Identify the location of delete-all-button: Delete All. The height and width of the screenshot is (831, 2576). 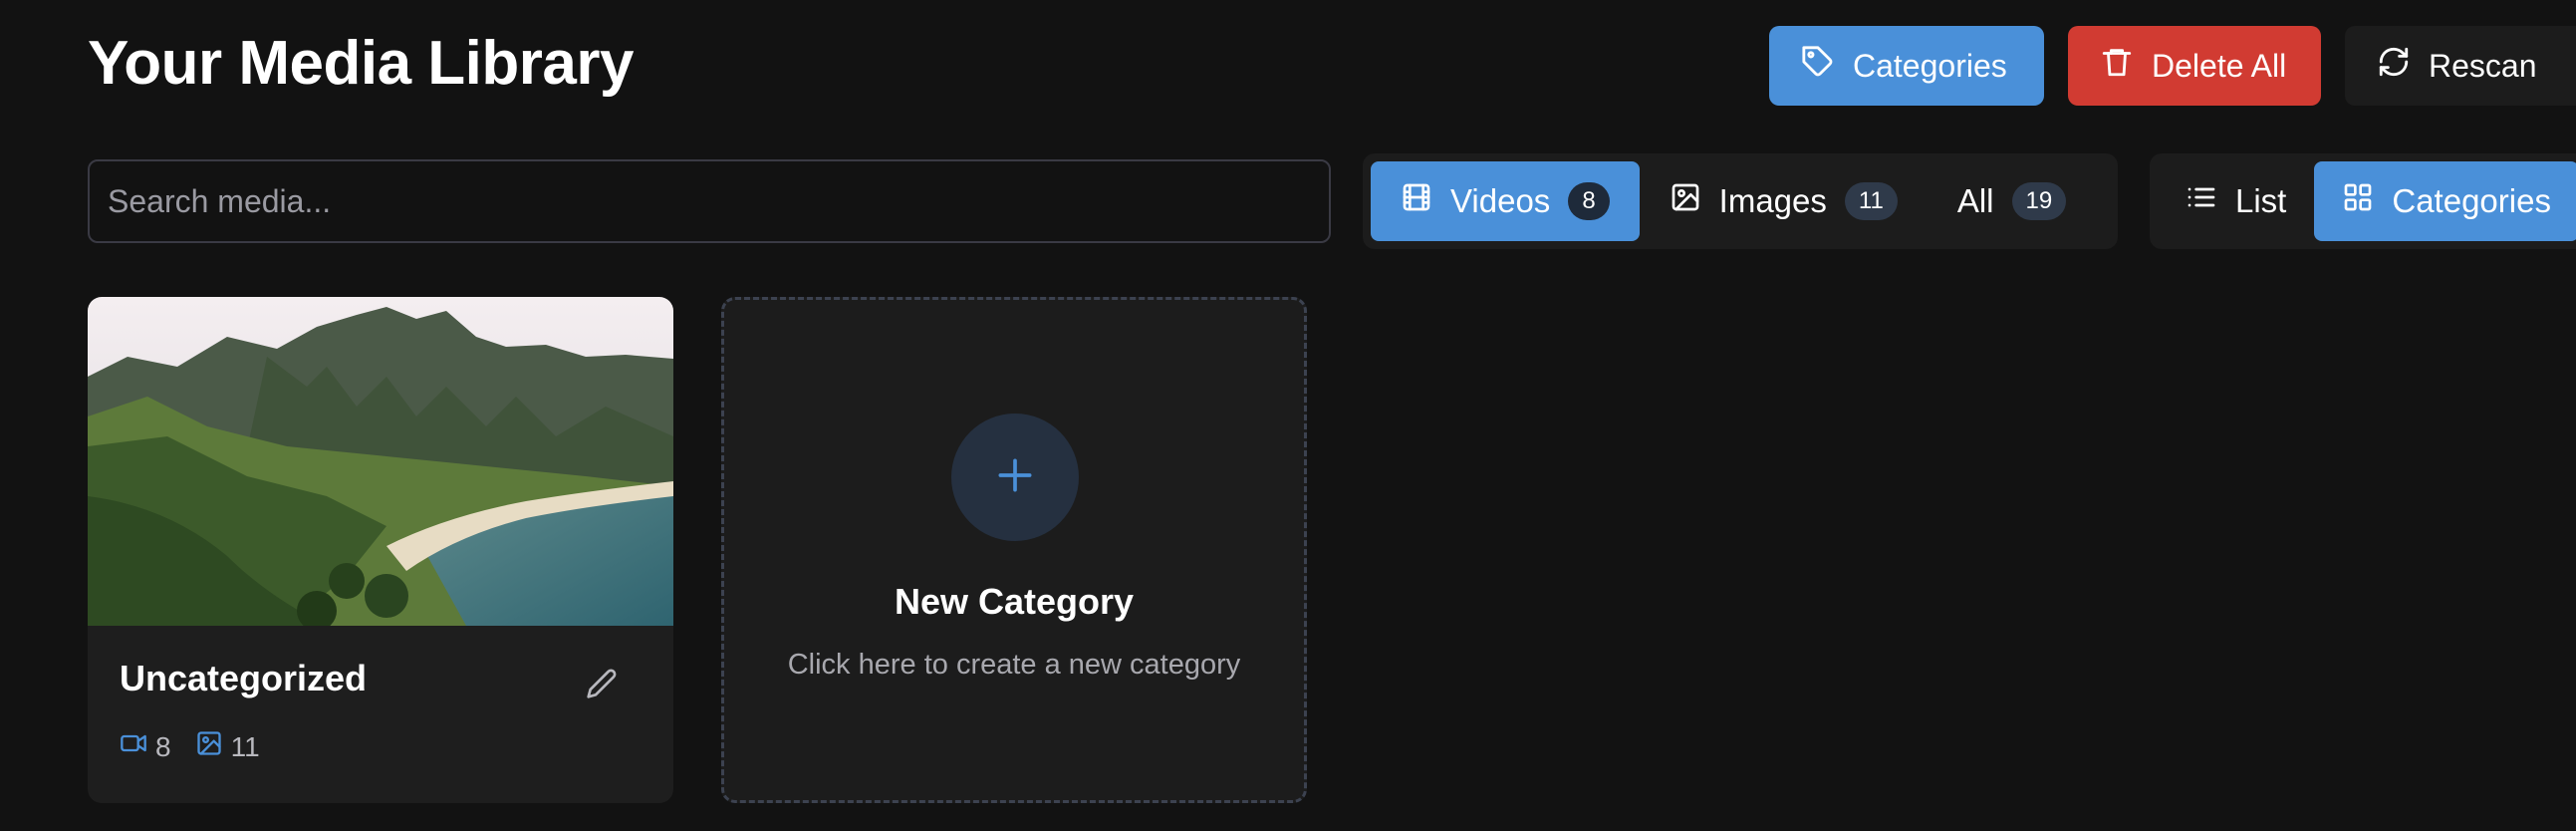
(2194, 66).